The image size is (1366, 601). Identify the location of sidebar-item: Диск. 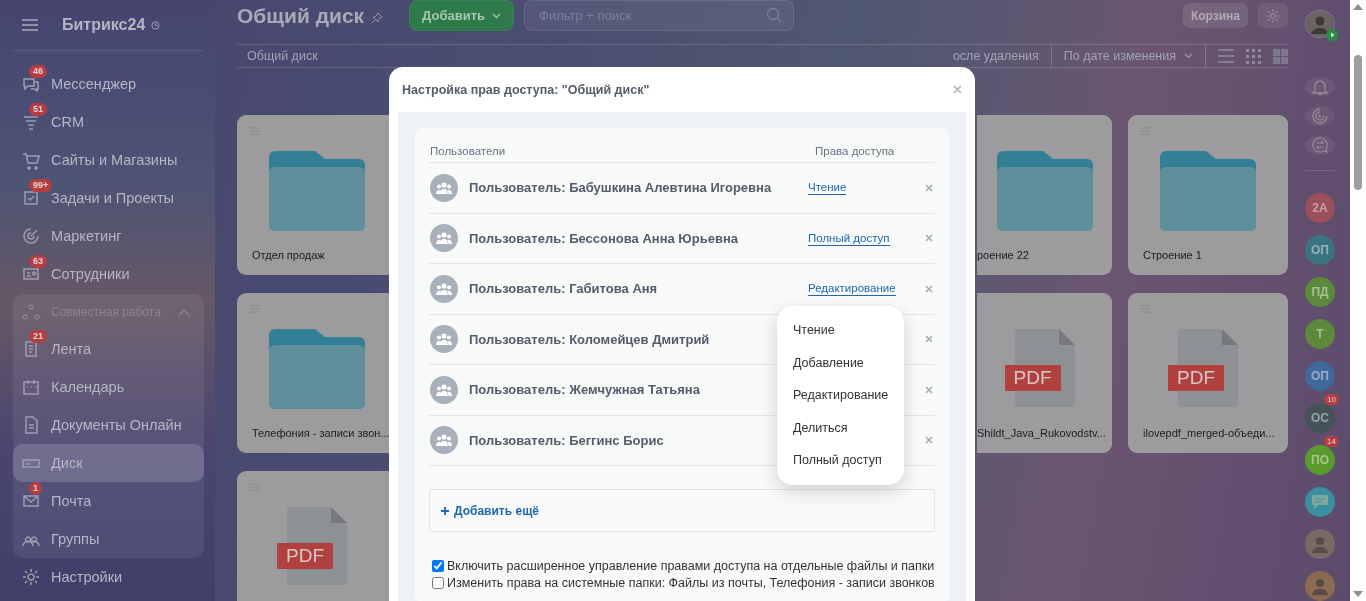
(108, 463).